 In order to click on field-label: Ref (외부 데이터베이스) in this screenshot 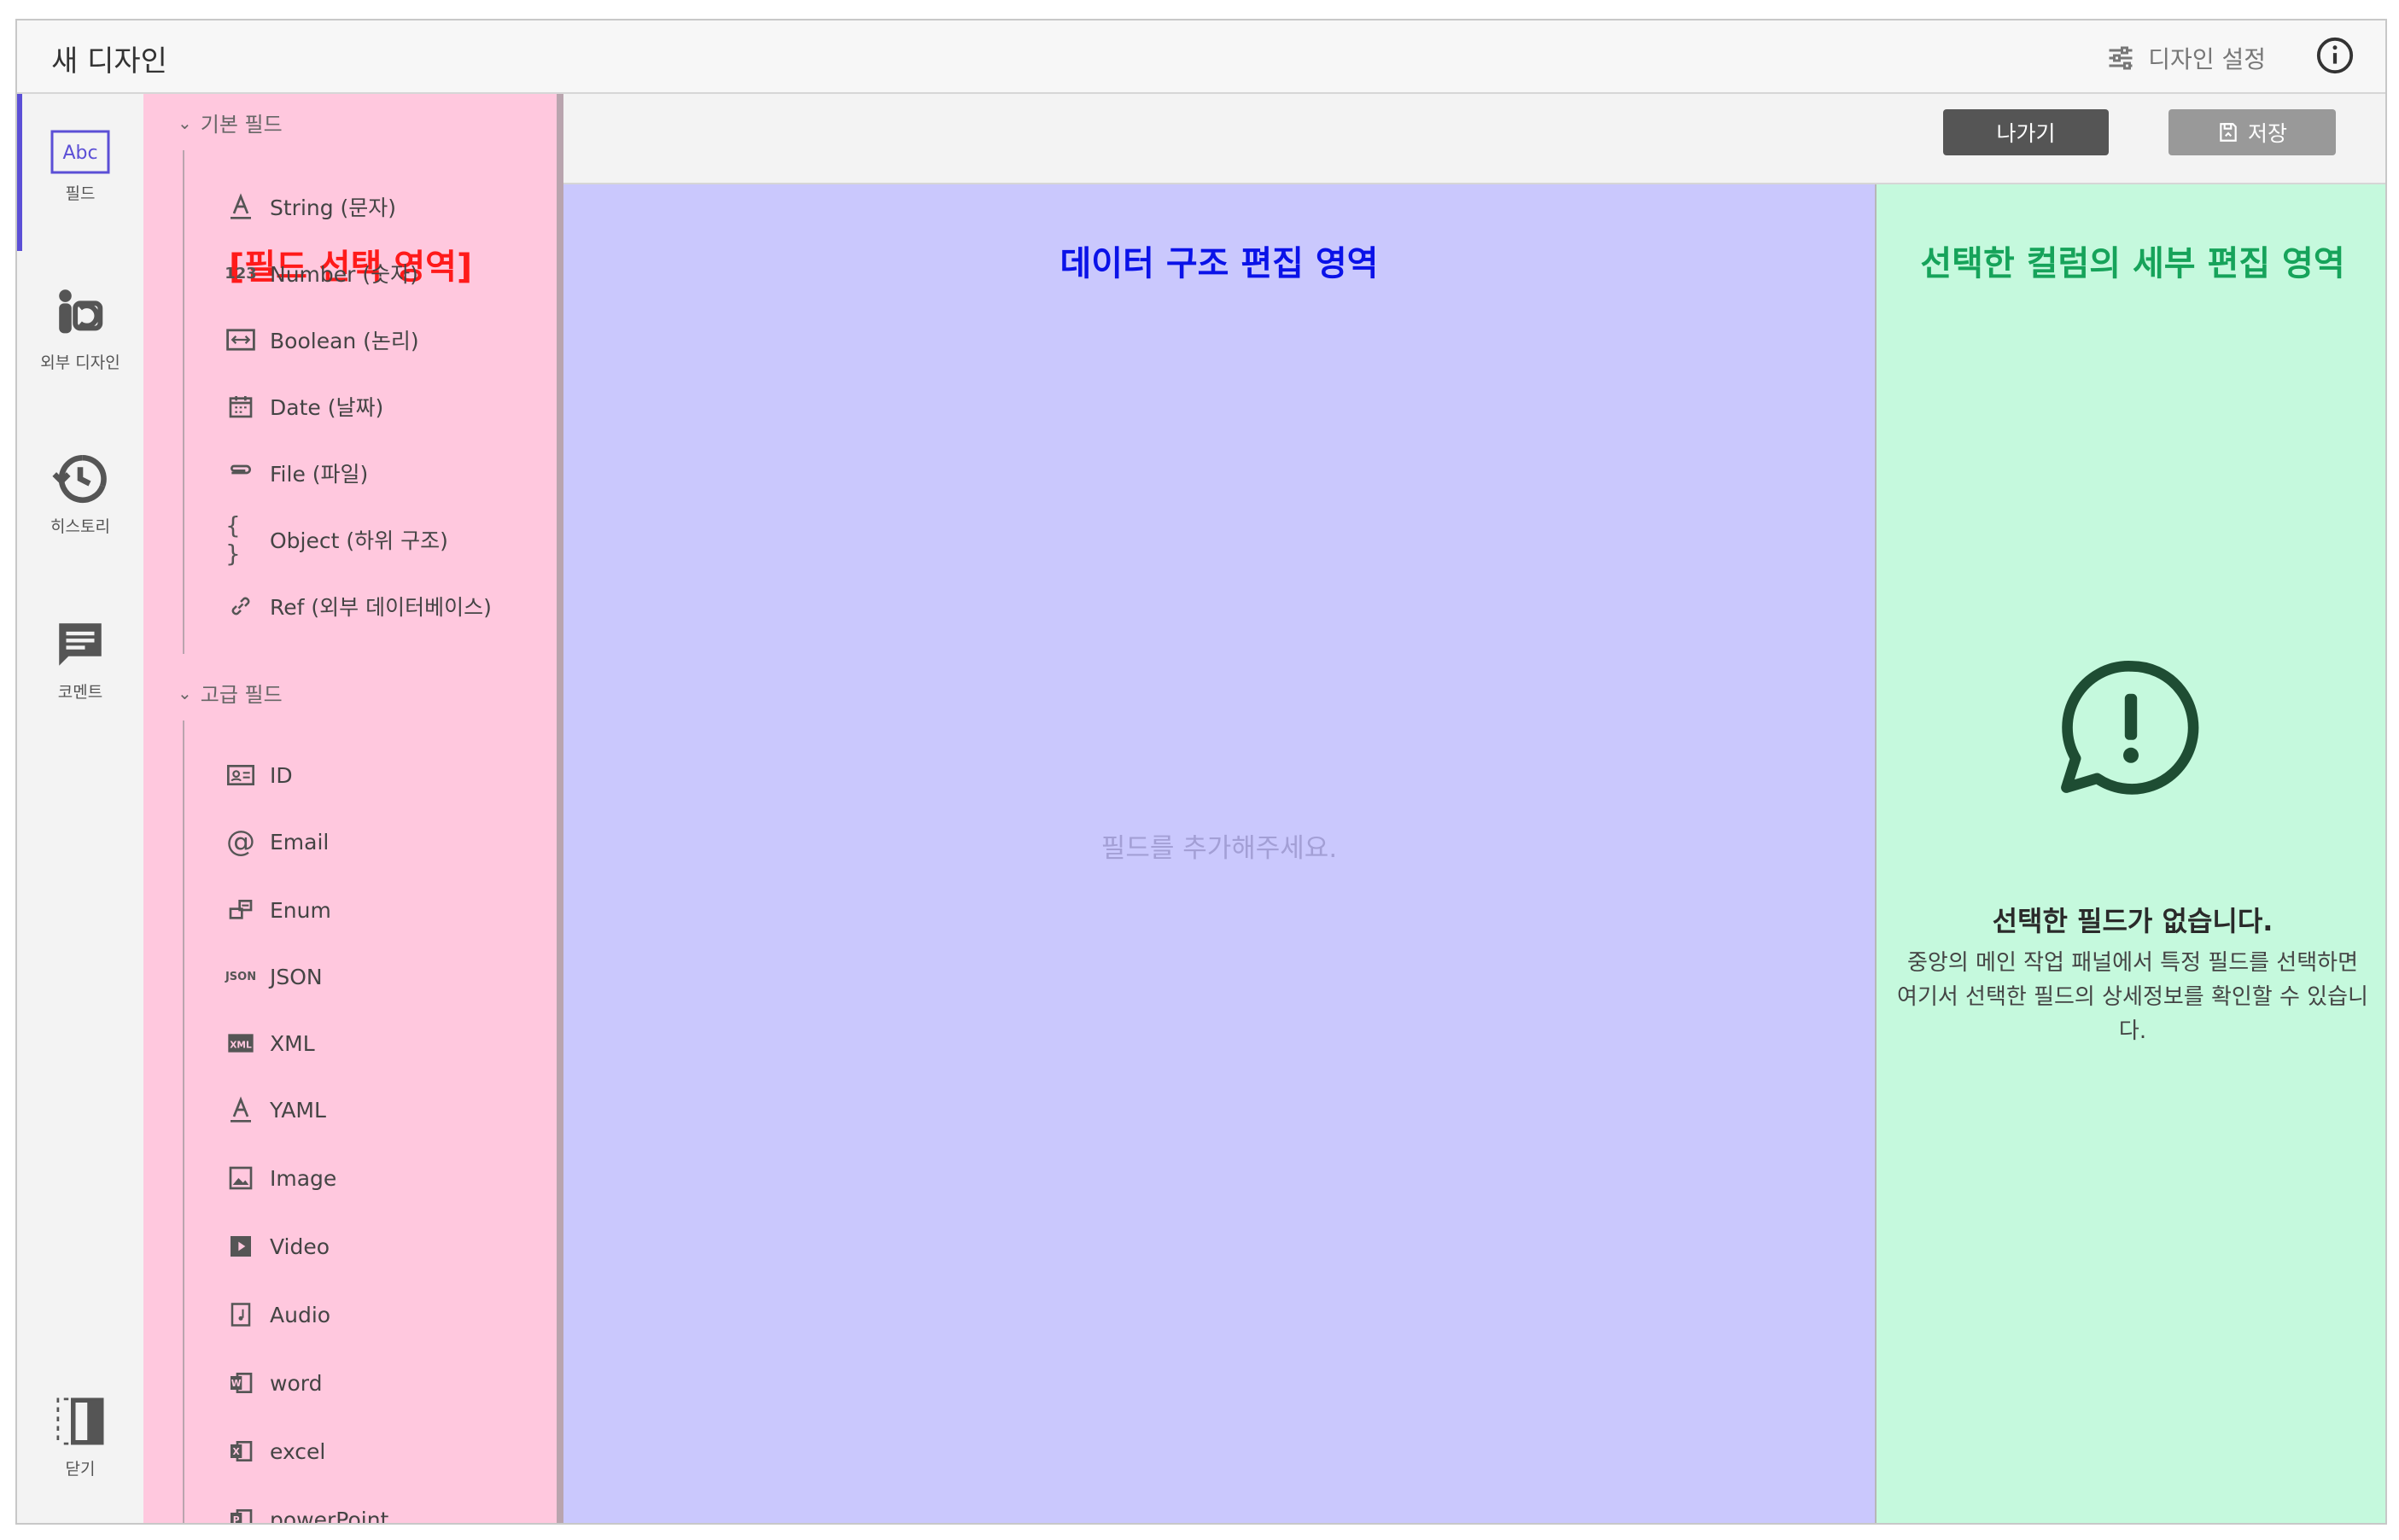, I will do `click(381, 607)`.